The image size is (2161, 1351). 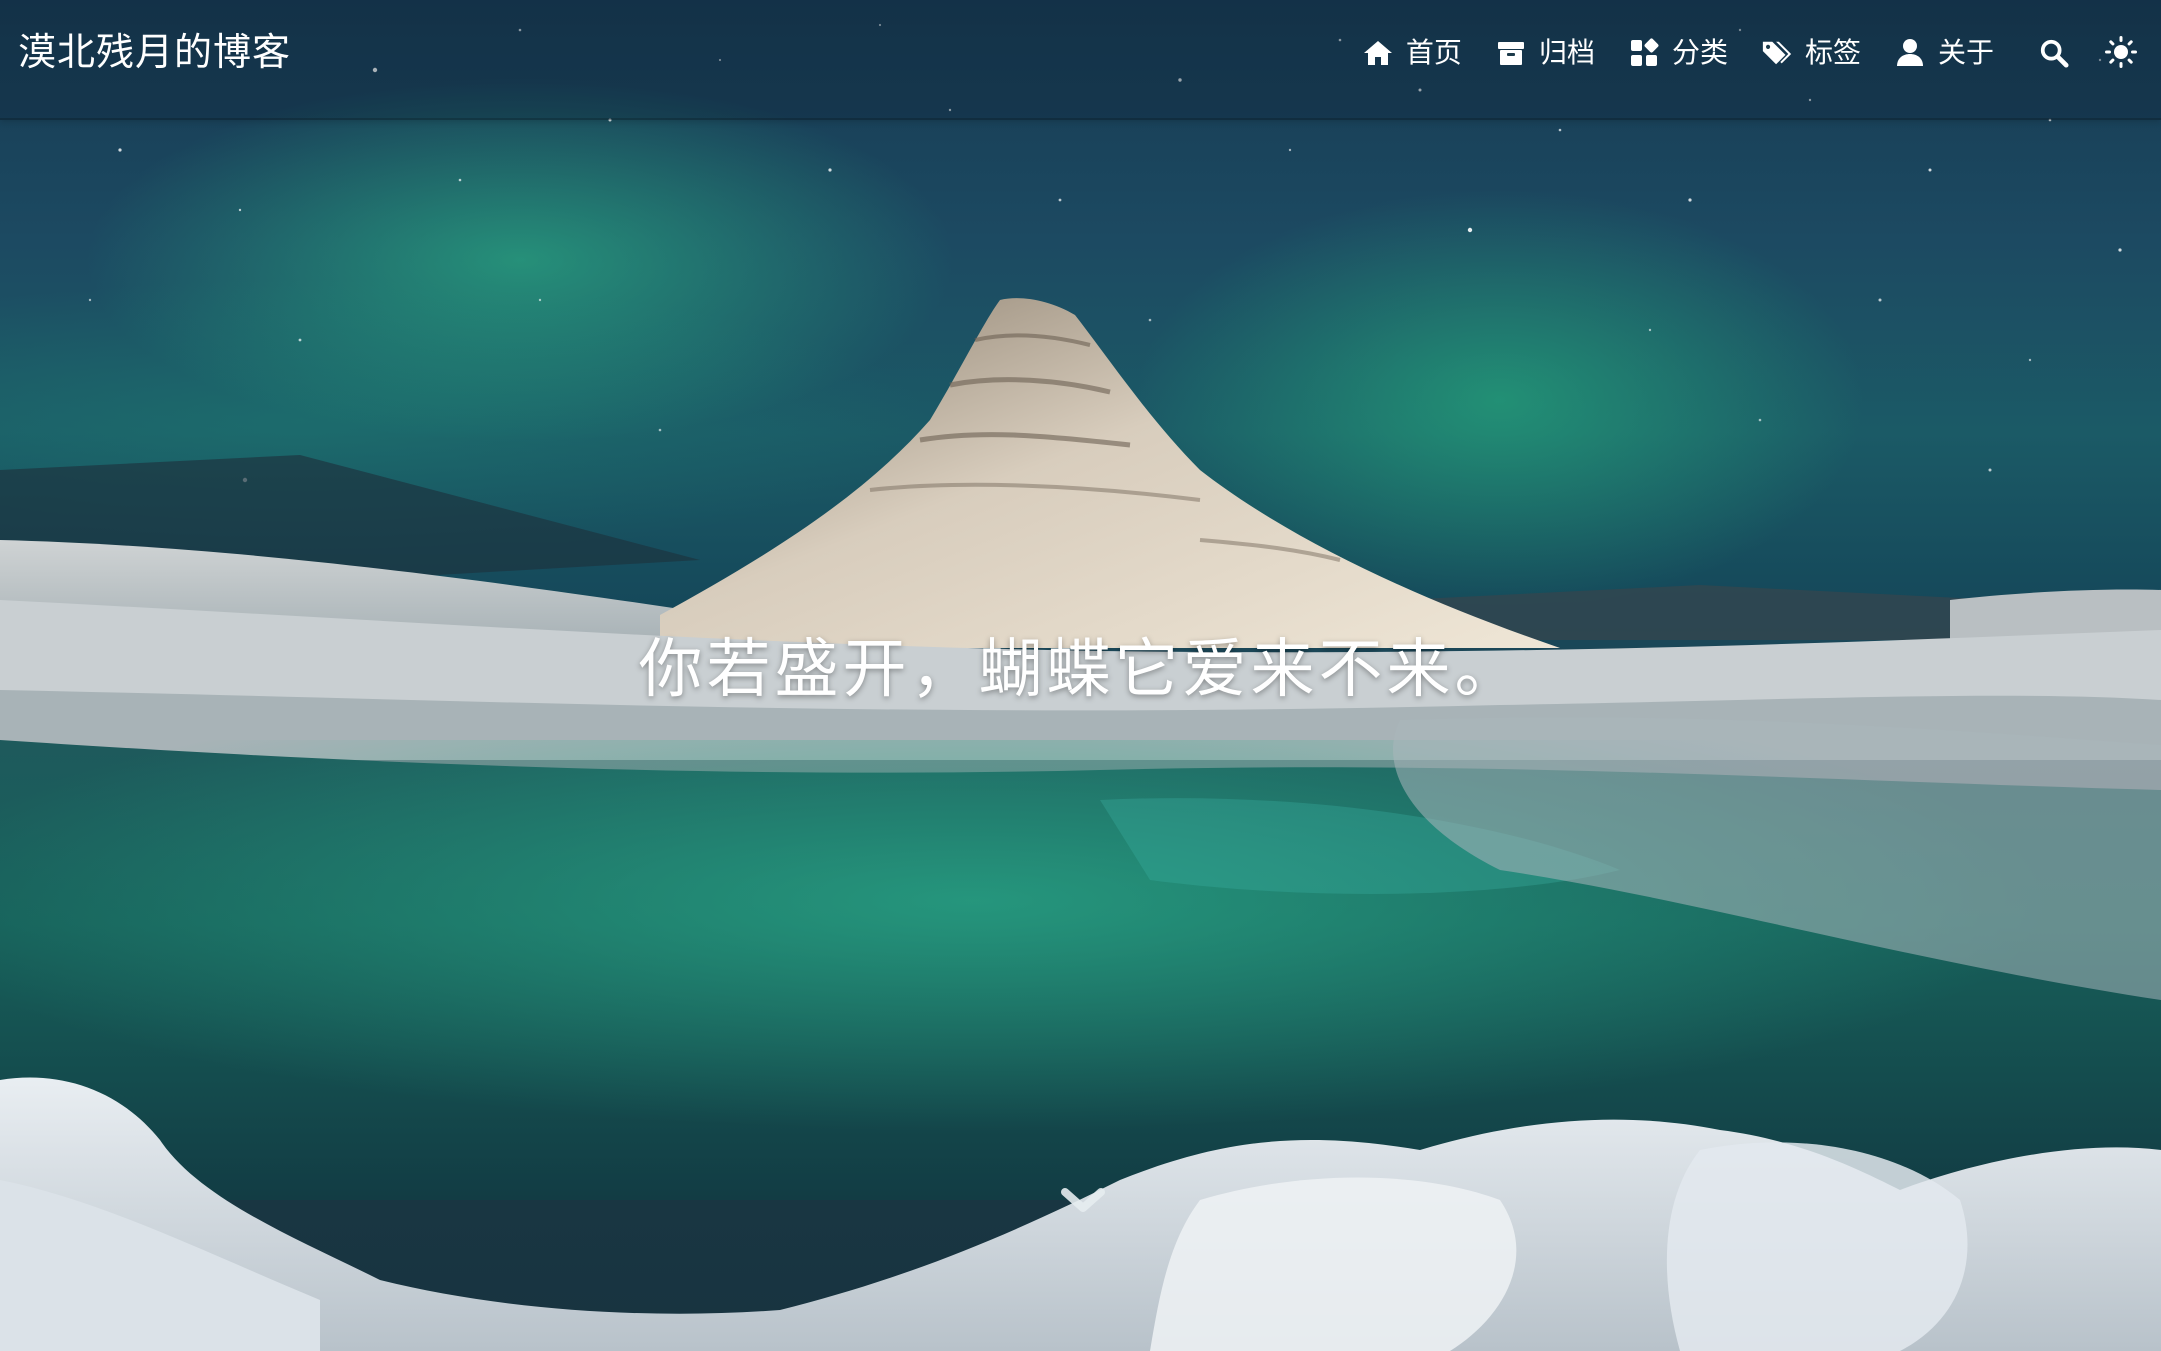 I want to click on user-icon, so click(x=1910, y=53).